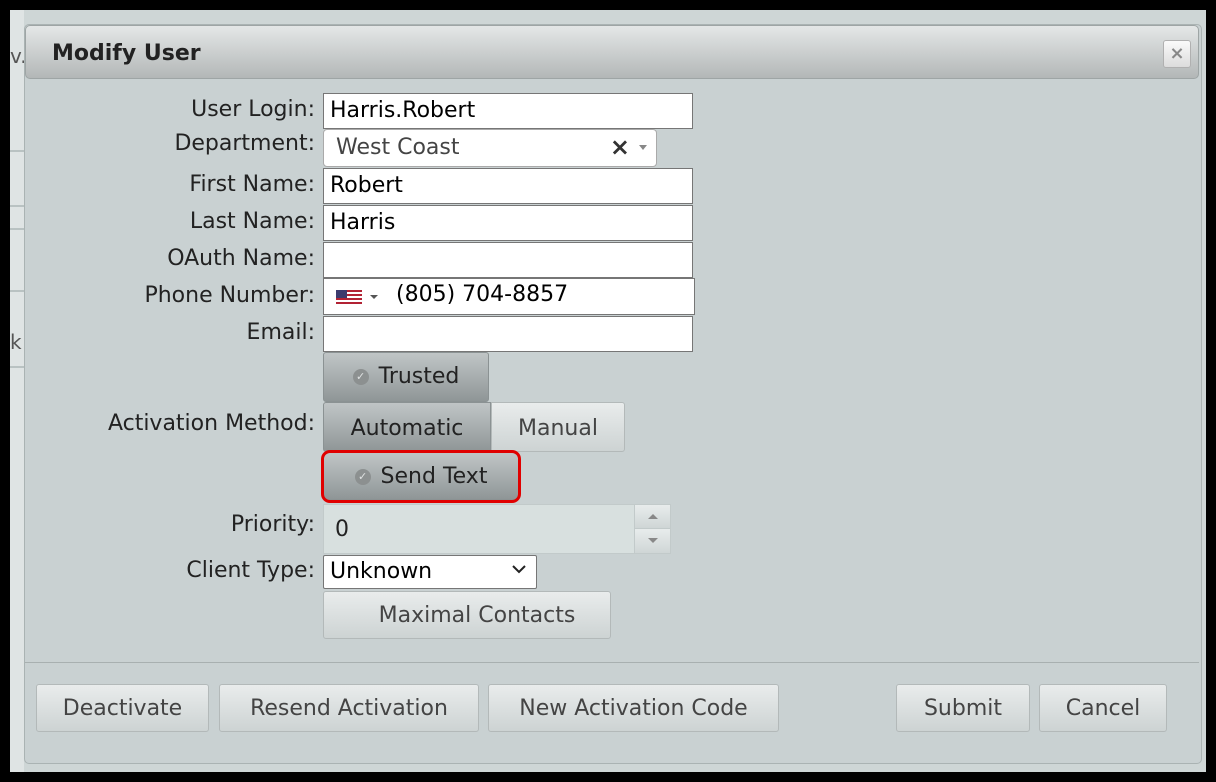  What do you see at coordinates (963, 708) in the screenshot?
I see `submit-button: Submit` at bounding box center [963, 708].